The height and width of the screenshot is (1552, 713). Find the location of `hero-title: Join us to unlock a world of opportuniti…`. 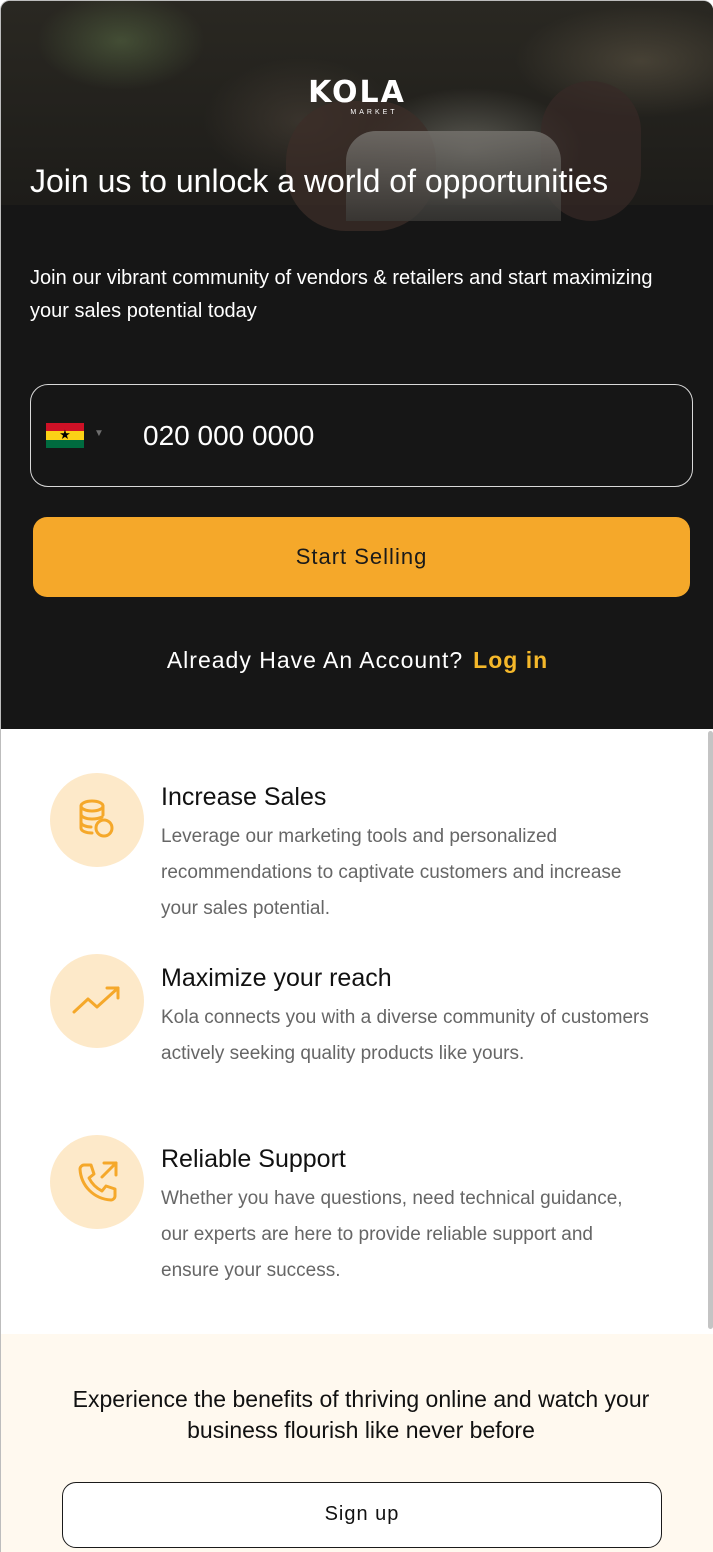

hero-title: Join us to unlock a world of opportuniti… is located at coordinates (319, 181).